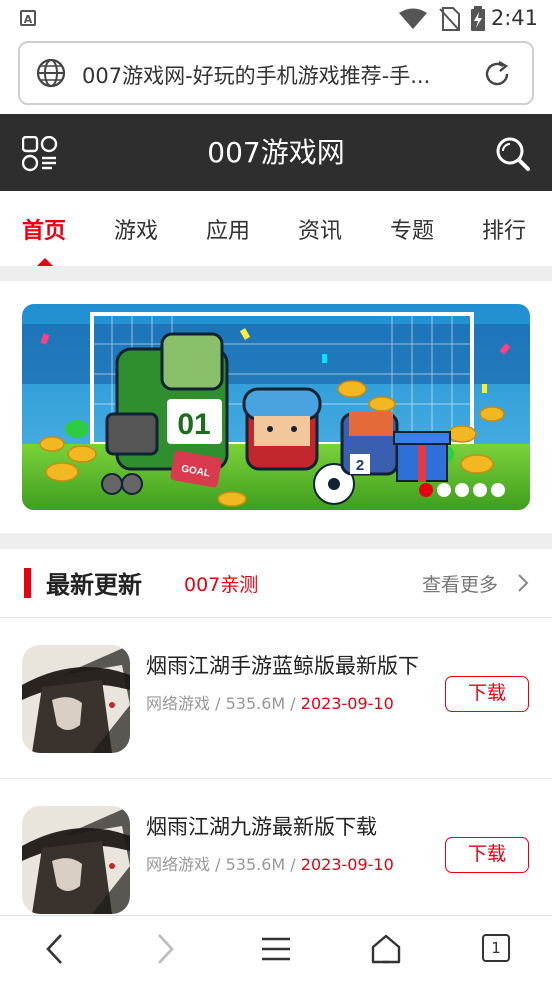 The height and width of the screenshot is (982, 552). I want to click on jersey-number: 01, so click(193, 424).